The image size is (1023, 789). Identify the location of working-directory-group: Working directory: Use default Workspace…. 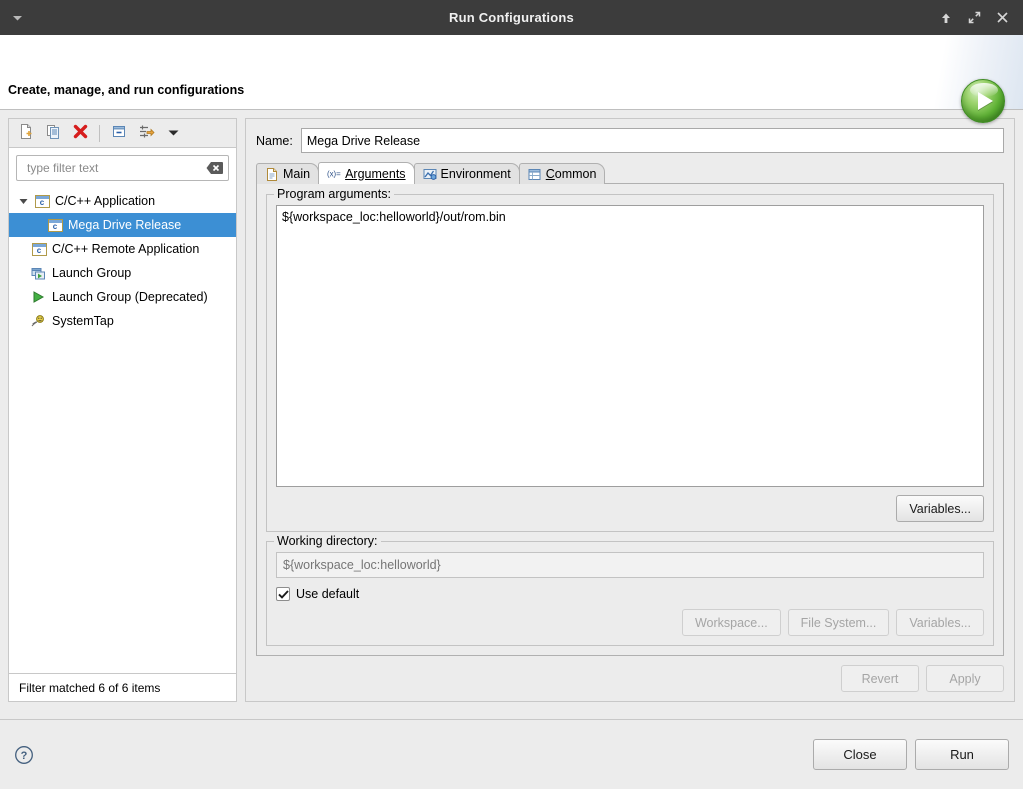
(630, 590).